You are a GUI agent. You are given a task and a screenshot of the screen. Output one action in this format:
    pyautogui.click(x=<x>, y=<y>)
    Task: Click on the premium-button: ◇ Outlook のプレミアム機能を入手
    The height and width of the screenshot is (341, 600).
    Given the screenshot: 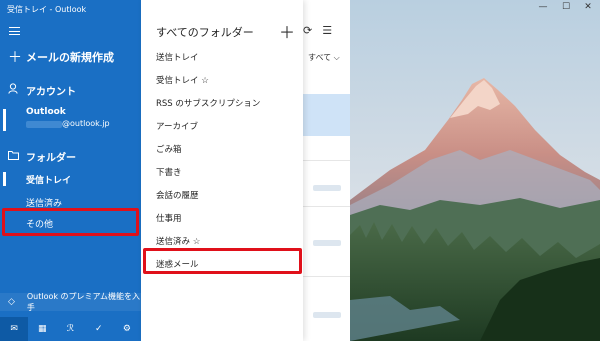 What is the action you would take?
    pyautogui.click(x=70, y=302)
    